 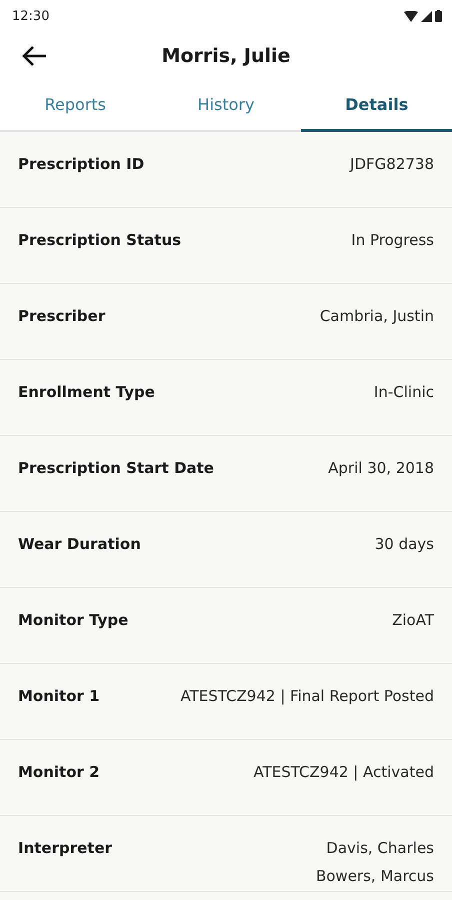 I want to click on wifi-icon, so click(x=411, y=16).